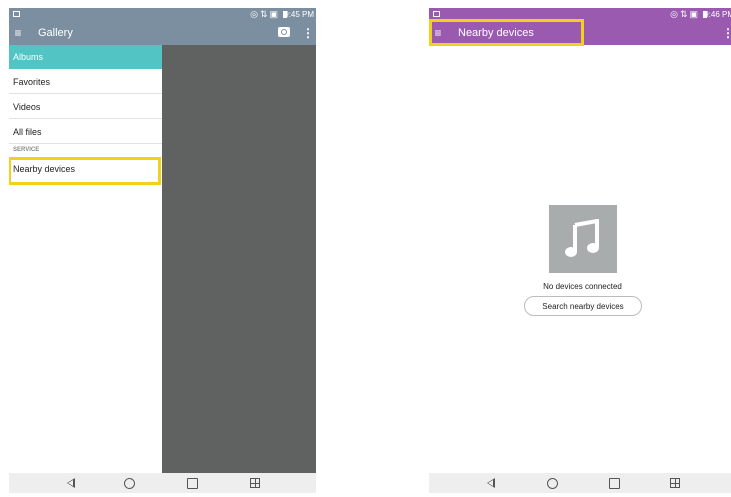 This screenshot has height=497, width=731. What do you see at coordinates (85, 82) in the screenshot?
I see `drawer-item-favorites: Favorites` at bounding box center [85, 82].